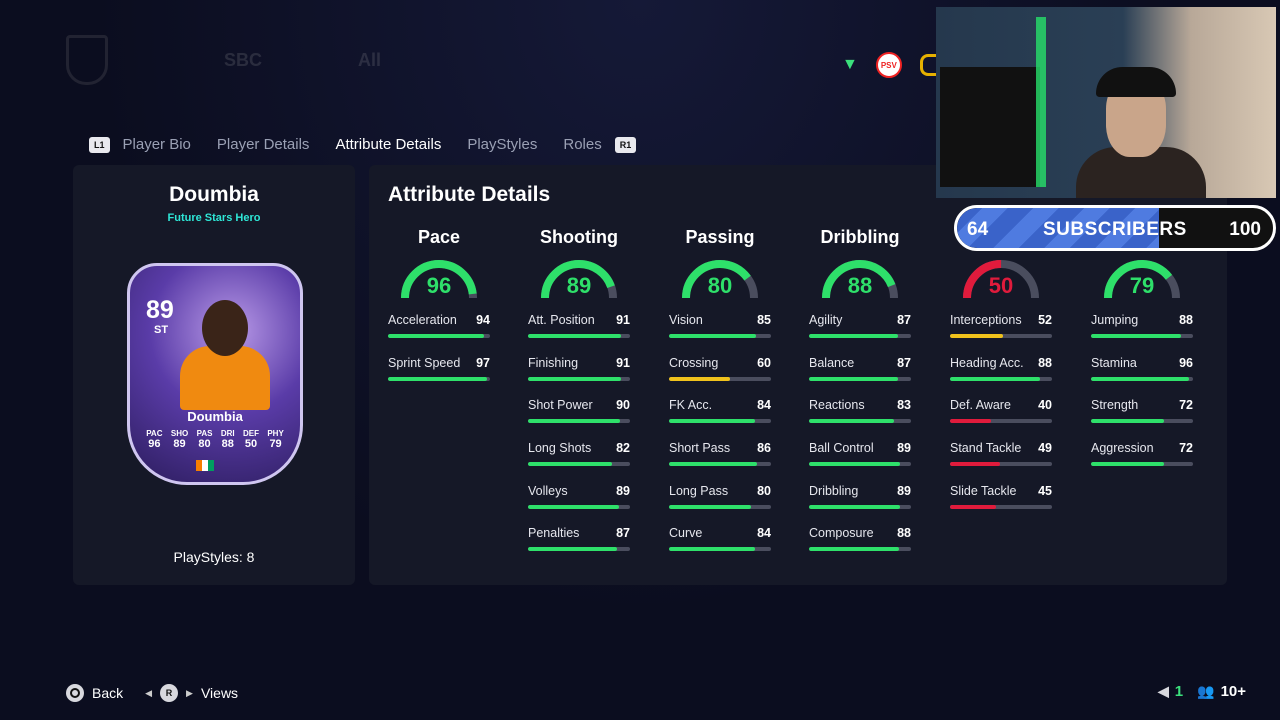 The image size is (1280, 720). What do you see at coordinates (579, 237) in the screenshot?
I see `column-title: Shooting` at bounding box center [579, 237].